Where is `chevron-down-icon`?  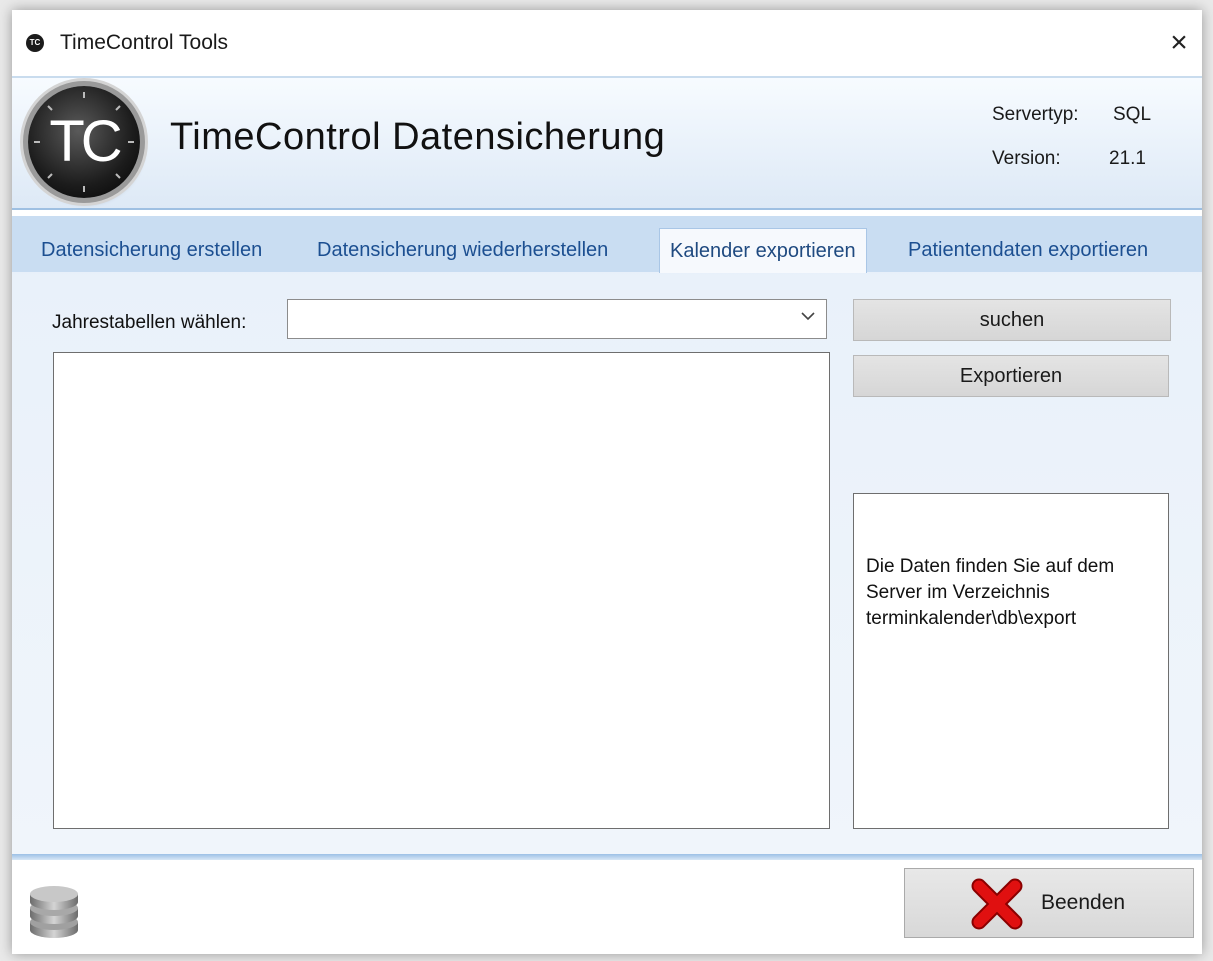 chevron-down-icon is located at coordinates (808, 316).